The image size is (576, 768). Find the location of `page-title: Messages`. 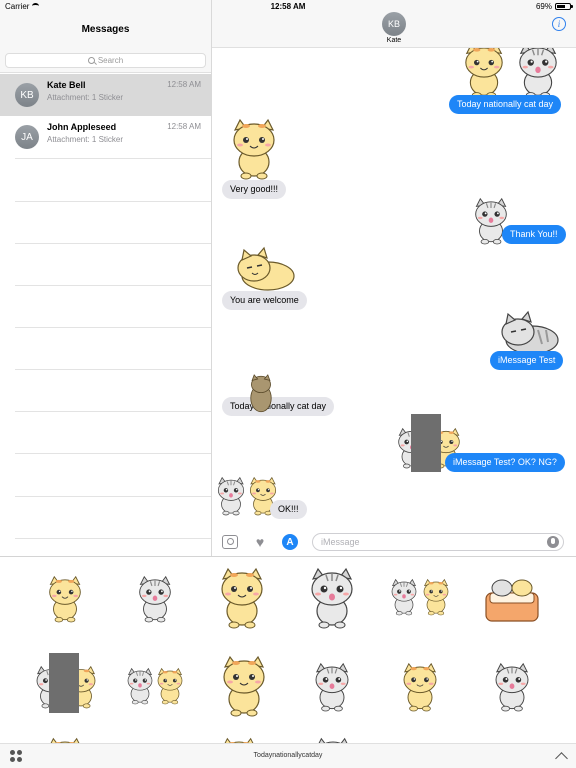

page-title: Messages is located at coordinates (105, 29).